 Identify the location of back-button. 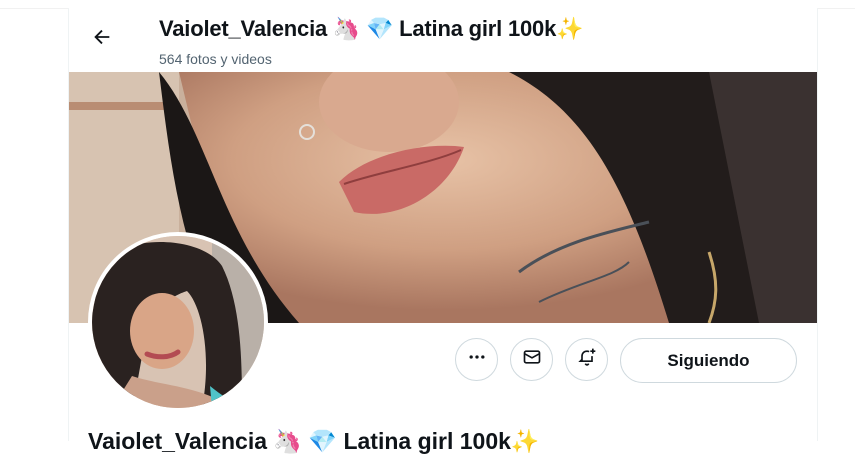
(102, 39).